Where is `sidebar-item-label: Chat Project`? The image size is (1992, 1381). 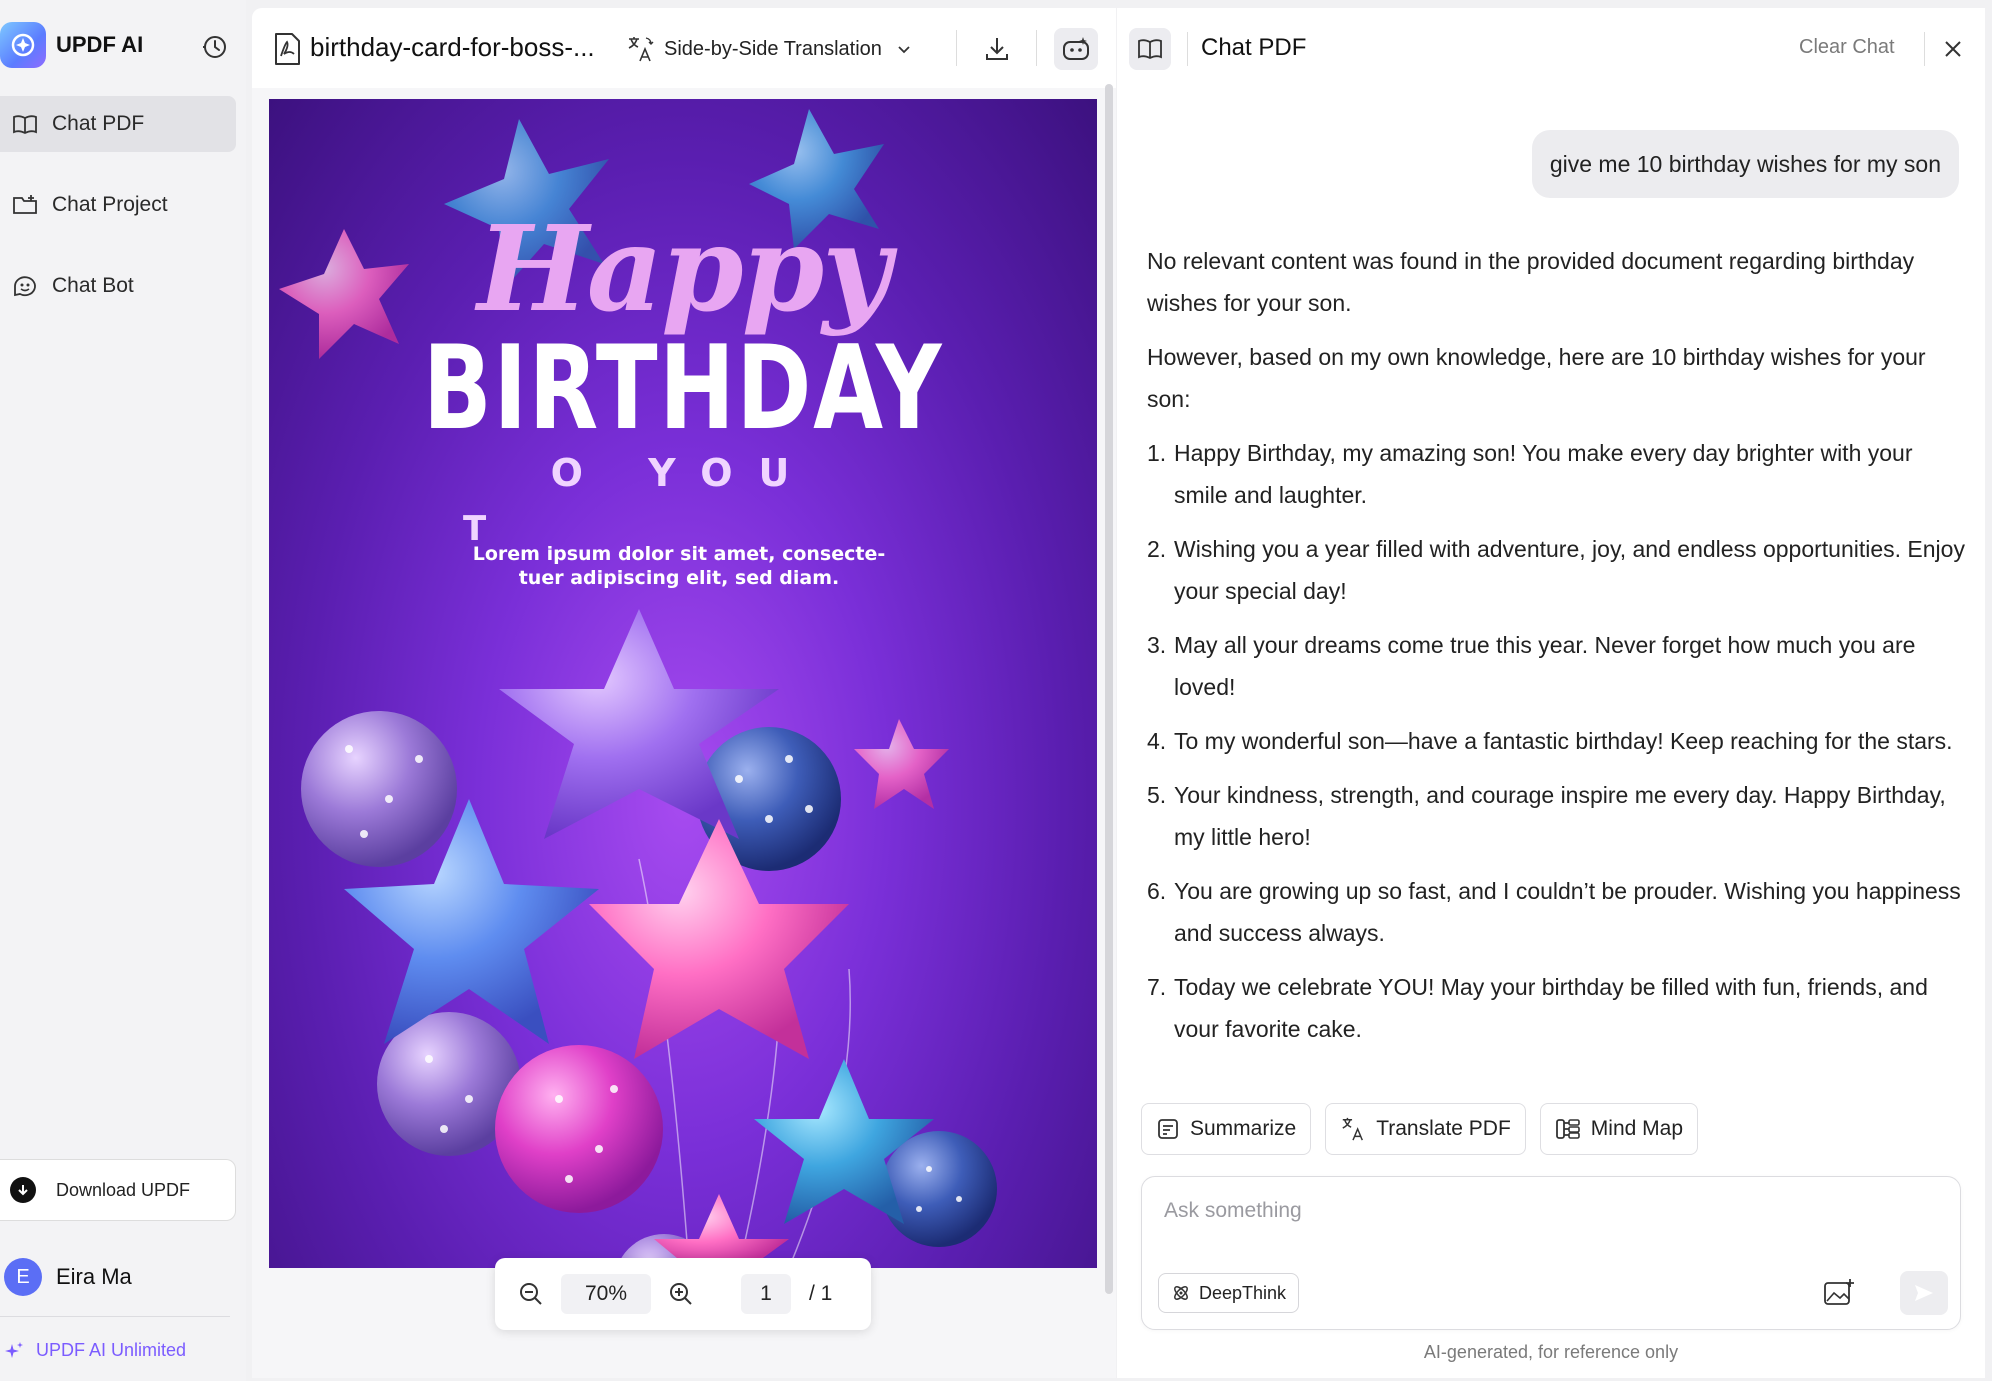
sidebar-item-label: Chat Project is located at coordinates (110, 204).